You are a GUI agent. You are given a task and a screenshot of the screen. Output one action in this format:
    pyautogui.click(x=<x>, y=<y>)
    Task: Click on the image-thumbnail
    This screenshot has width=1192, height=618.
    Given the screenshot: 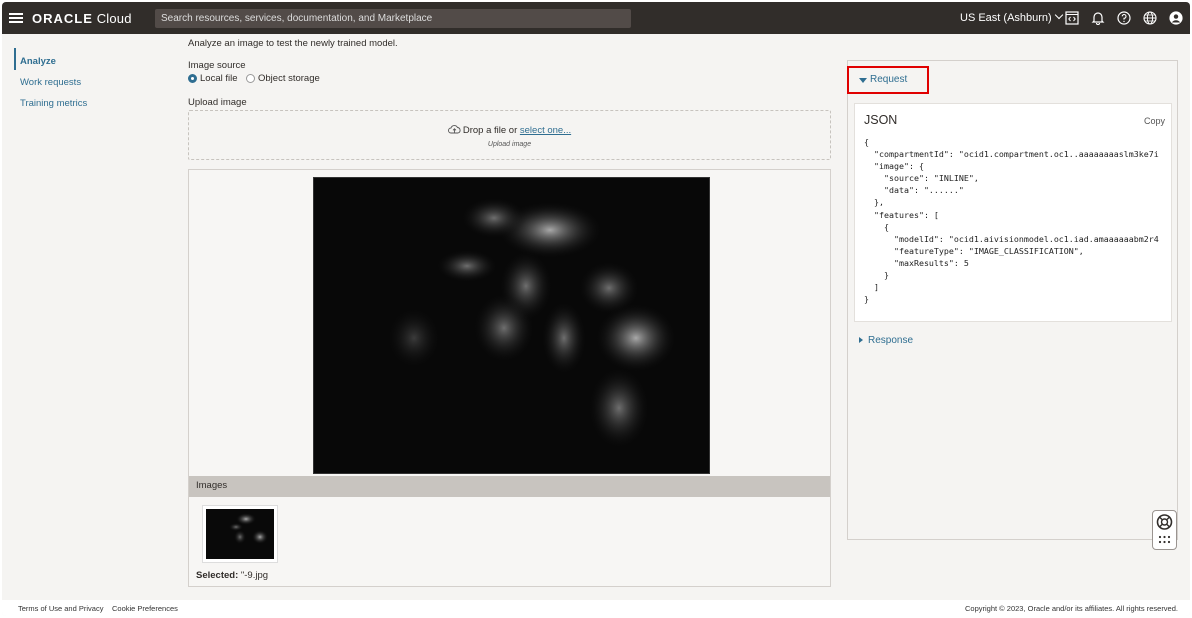 What is the action you would take?
    pyautogui.click(x=240, y=534)
    